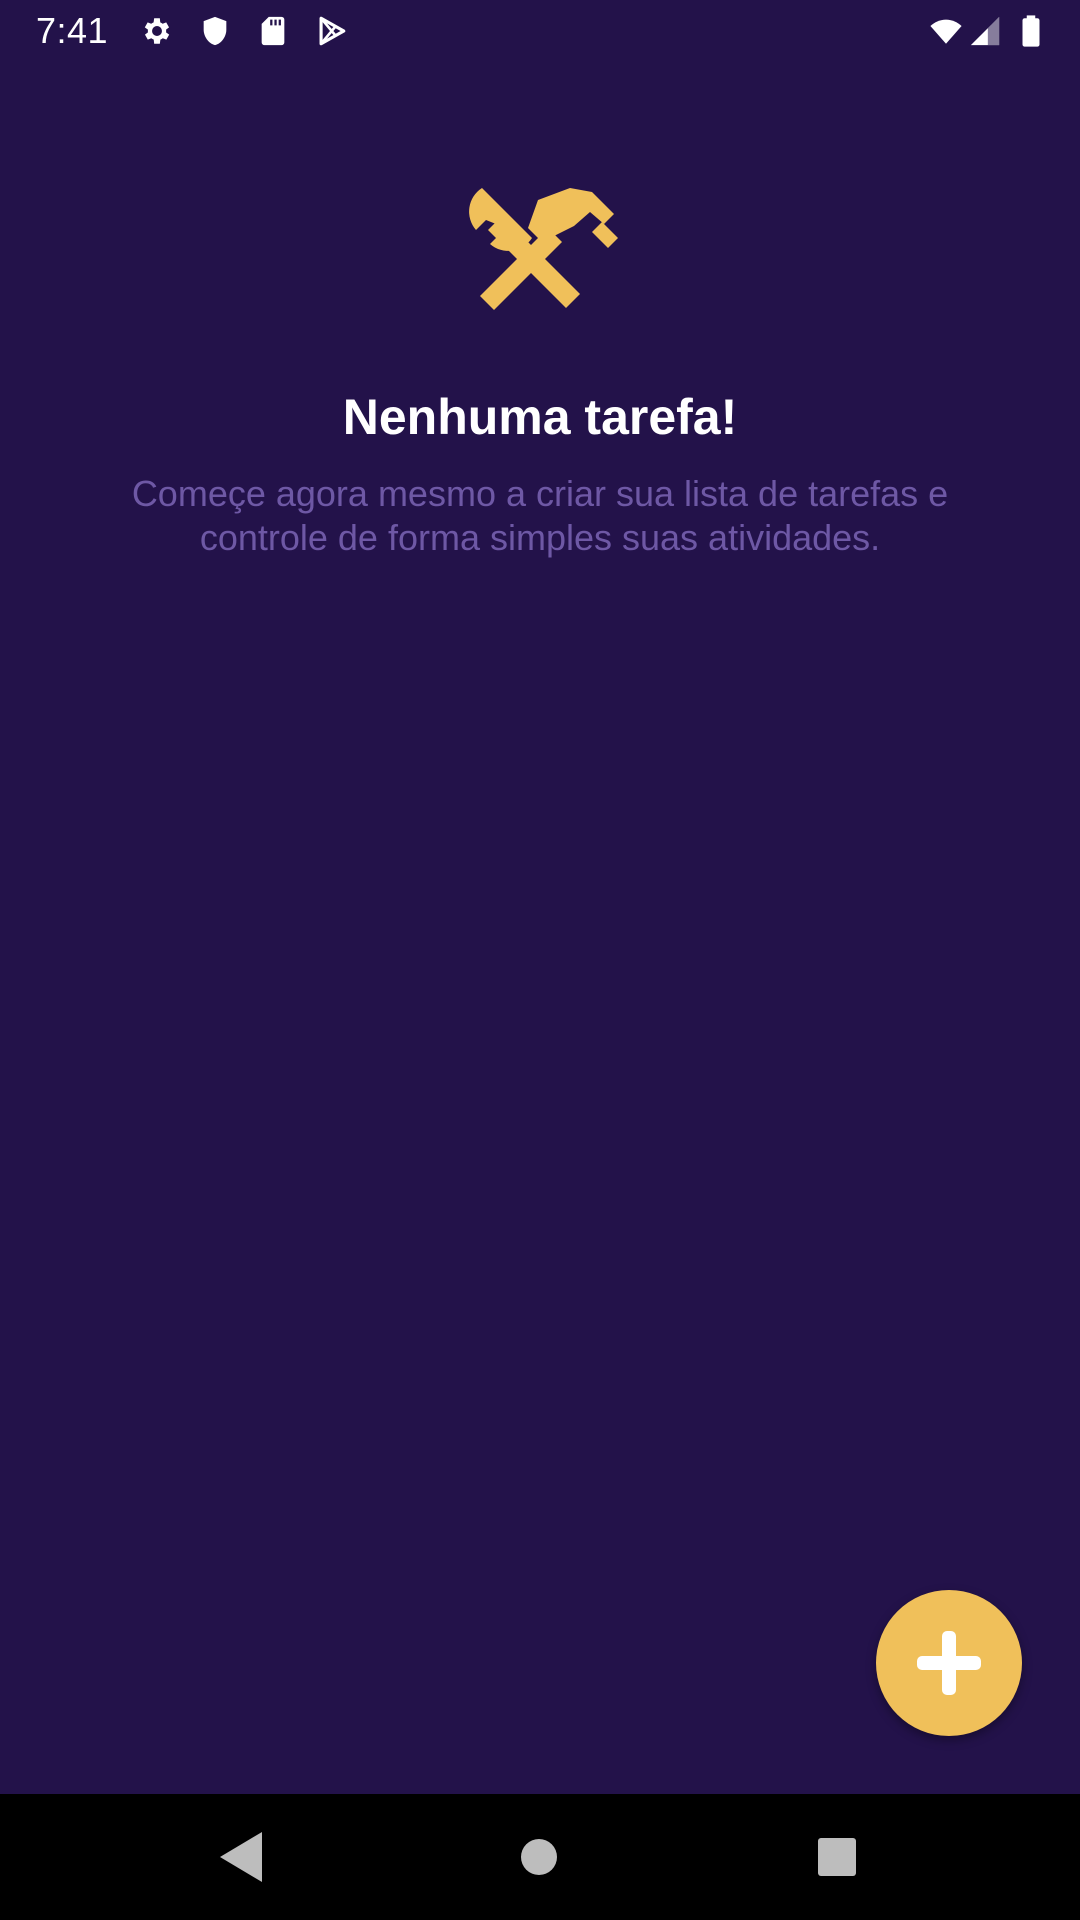 This screenshot has height=1920, width=1080. I want to click on home-icon, so click(539, 1857).